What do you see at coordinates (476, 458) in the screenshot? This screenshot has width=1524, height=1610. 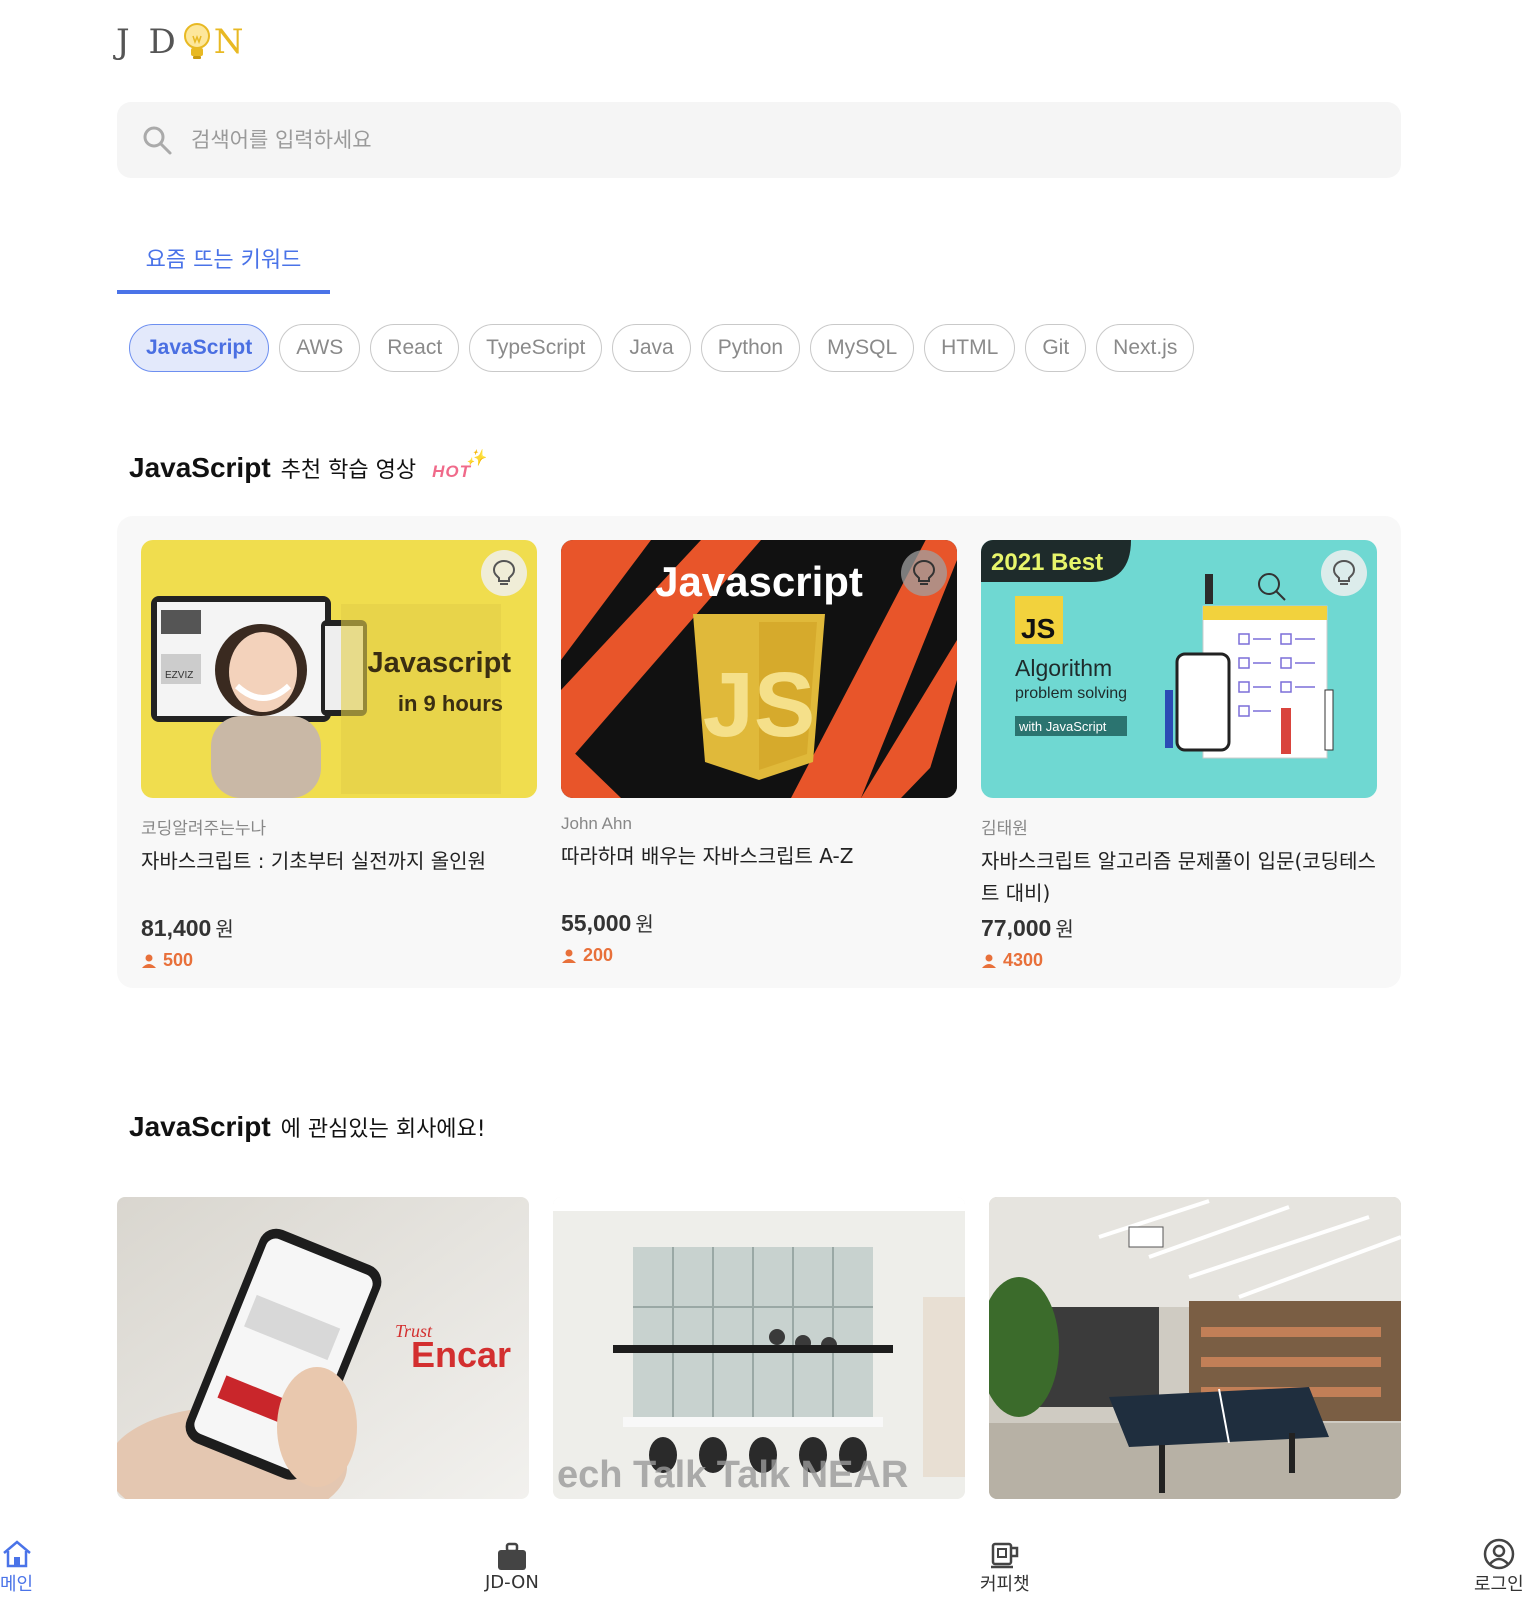 I see `sparkle-icon: ✨` at bounding box center [476, 458].